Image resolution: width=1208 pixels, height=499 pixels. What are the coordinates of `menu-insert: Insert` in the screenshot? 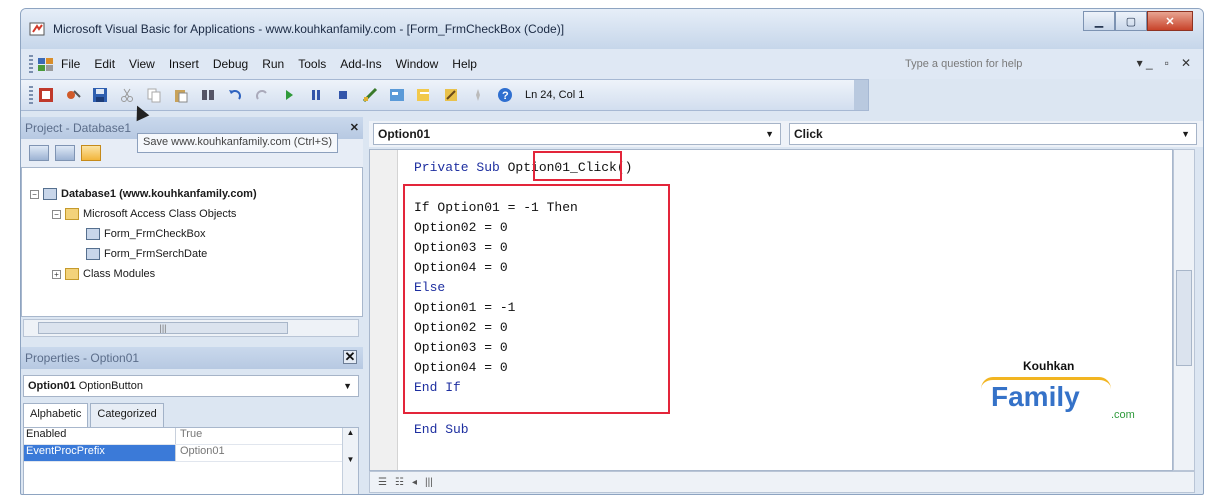 It's located at (184, 64).